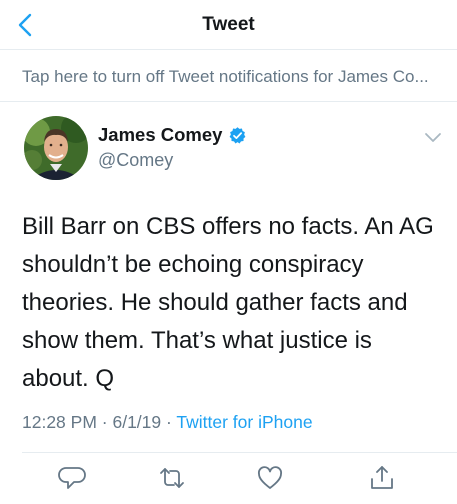  Describe the element at coordinates (239, 452) in the screenshot. I see `divider` at that location.